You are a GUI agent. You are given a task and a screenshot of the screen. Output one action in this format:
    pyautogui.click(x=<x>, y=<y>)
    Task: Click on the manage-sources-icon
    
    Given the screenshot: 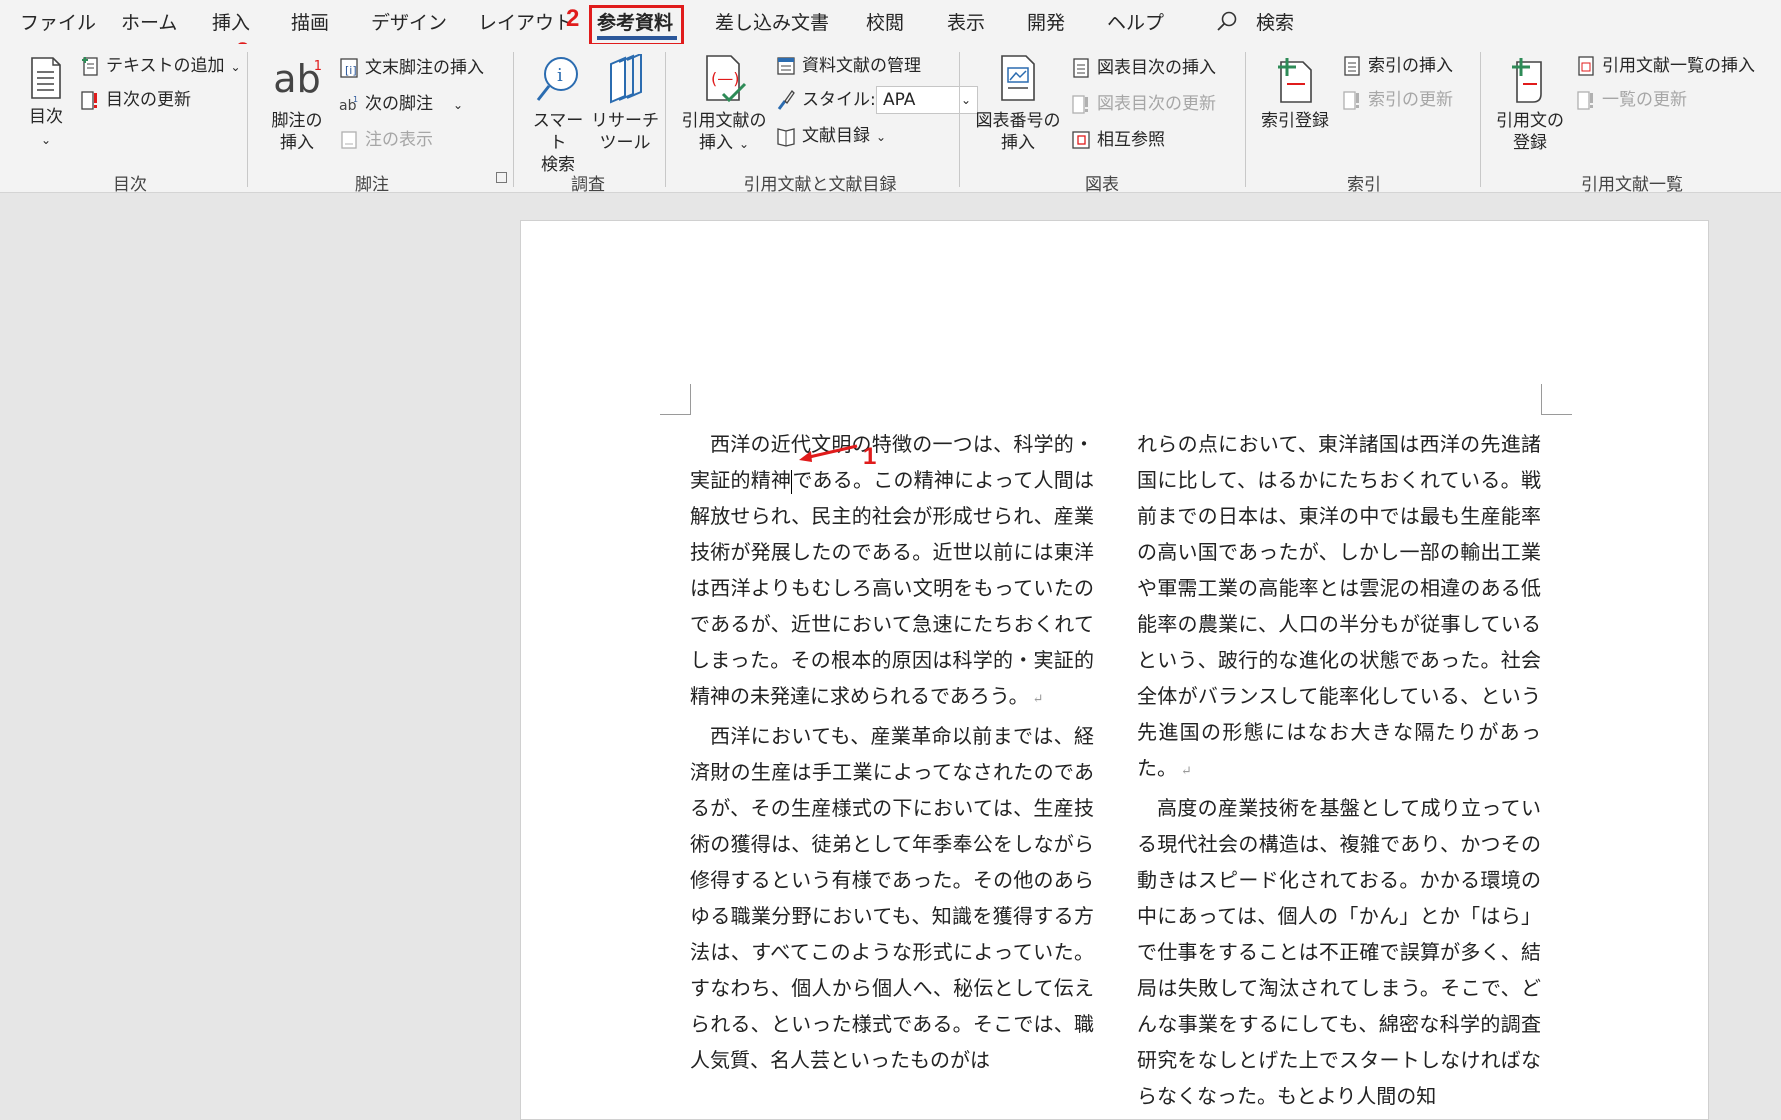 What is the action you would take?
    pyautogui.click(x=786, y=66)
    